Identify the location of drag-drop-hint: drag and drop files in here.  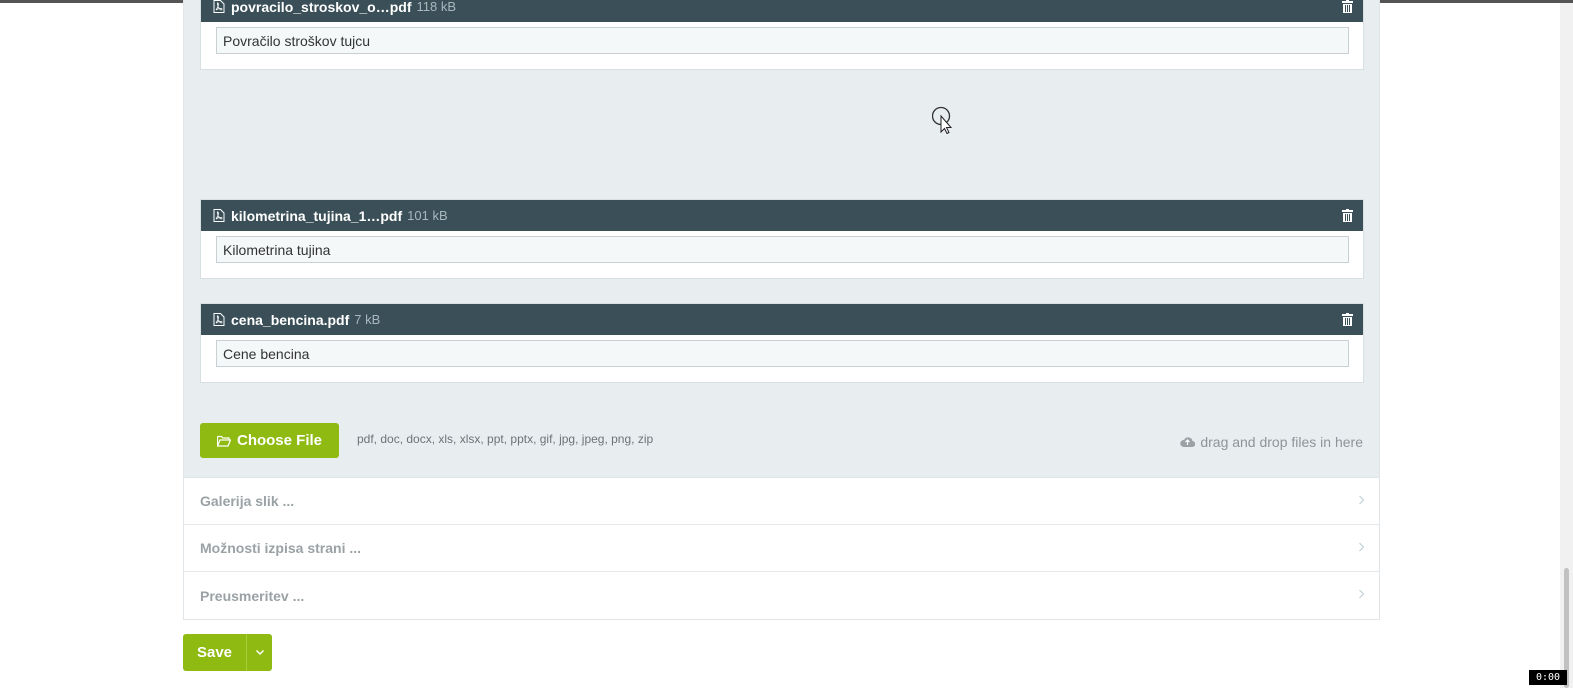
(1271, 442).